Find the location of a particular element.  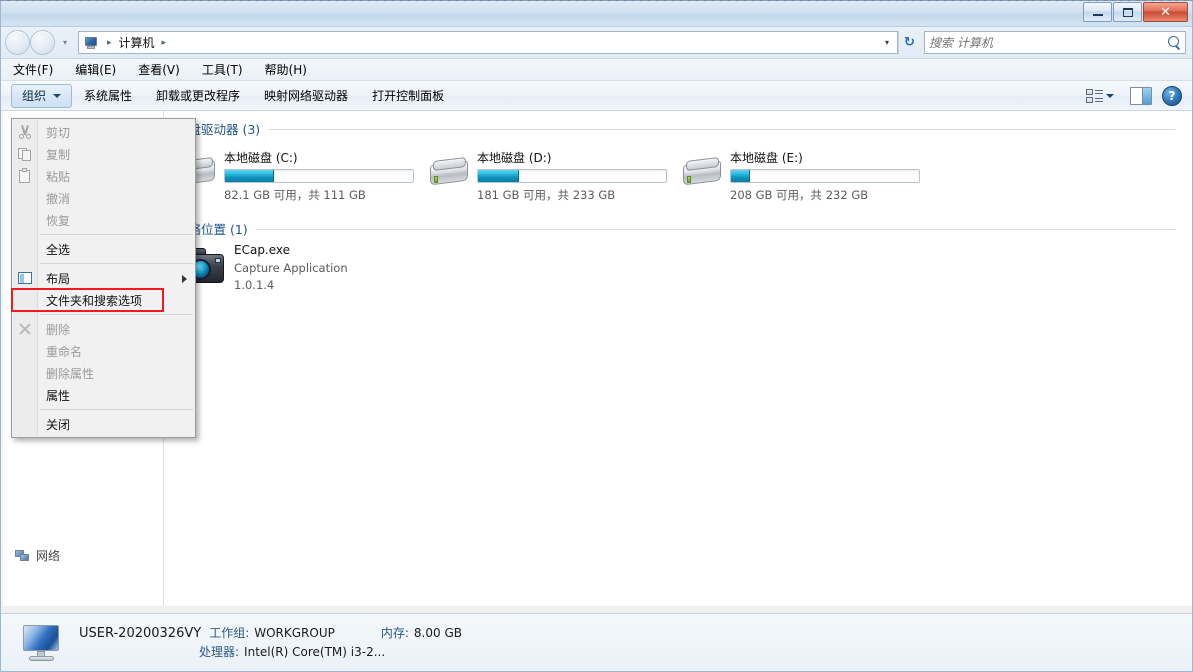

menu-item-label: 布局 is located at coordinates (58, 278).